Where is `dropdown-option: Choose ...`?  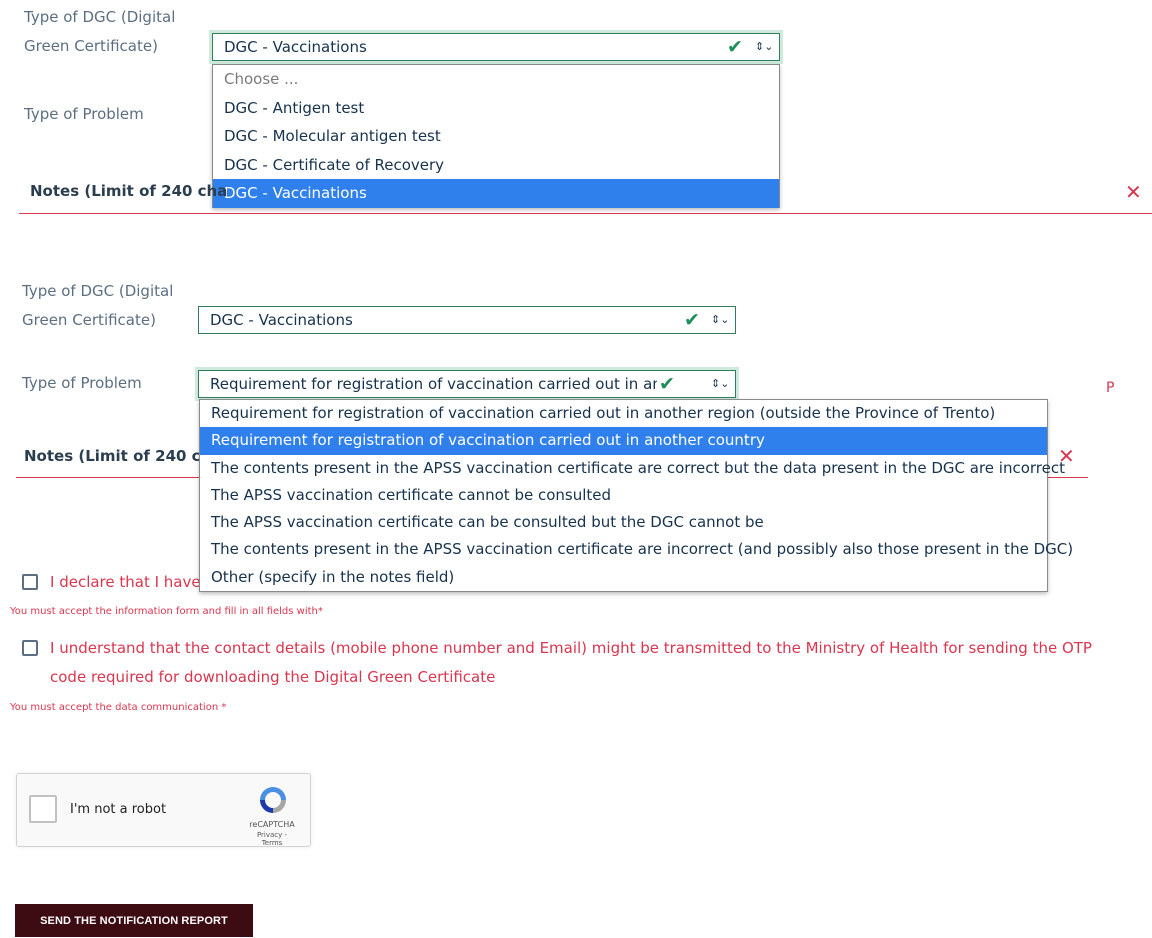 dropdown-option: Choose ... is located at coordinates (496, 79).